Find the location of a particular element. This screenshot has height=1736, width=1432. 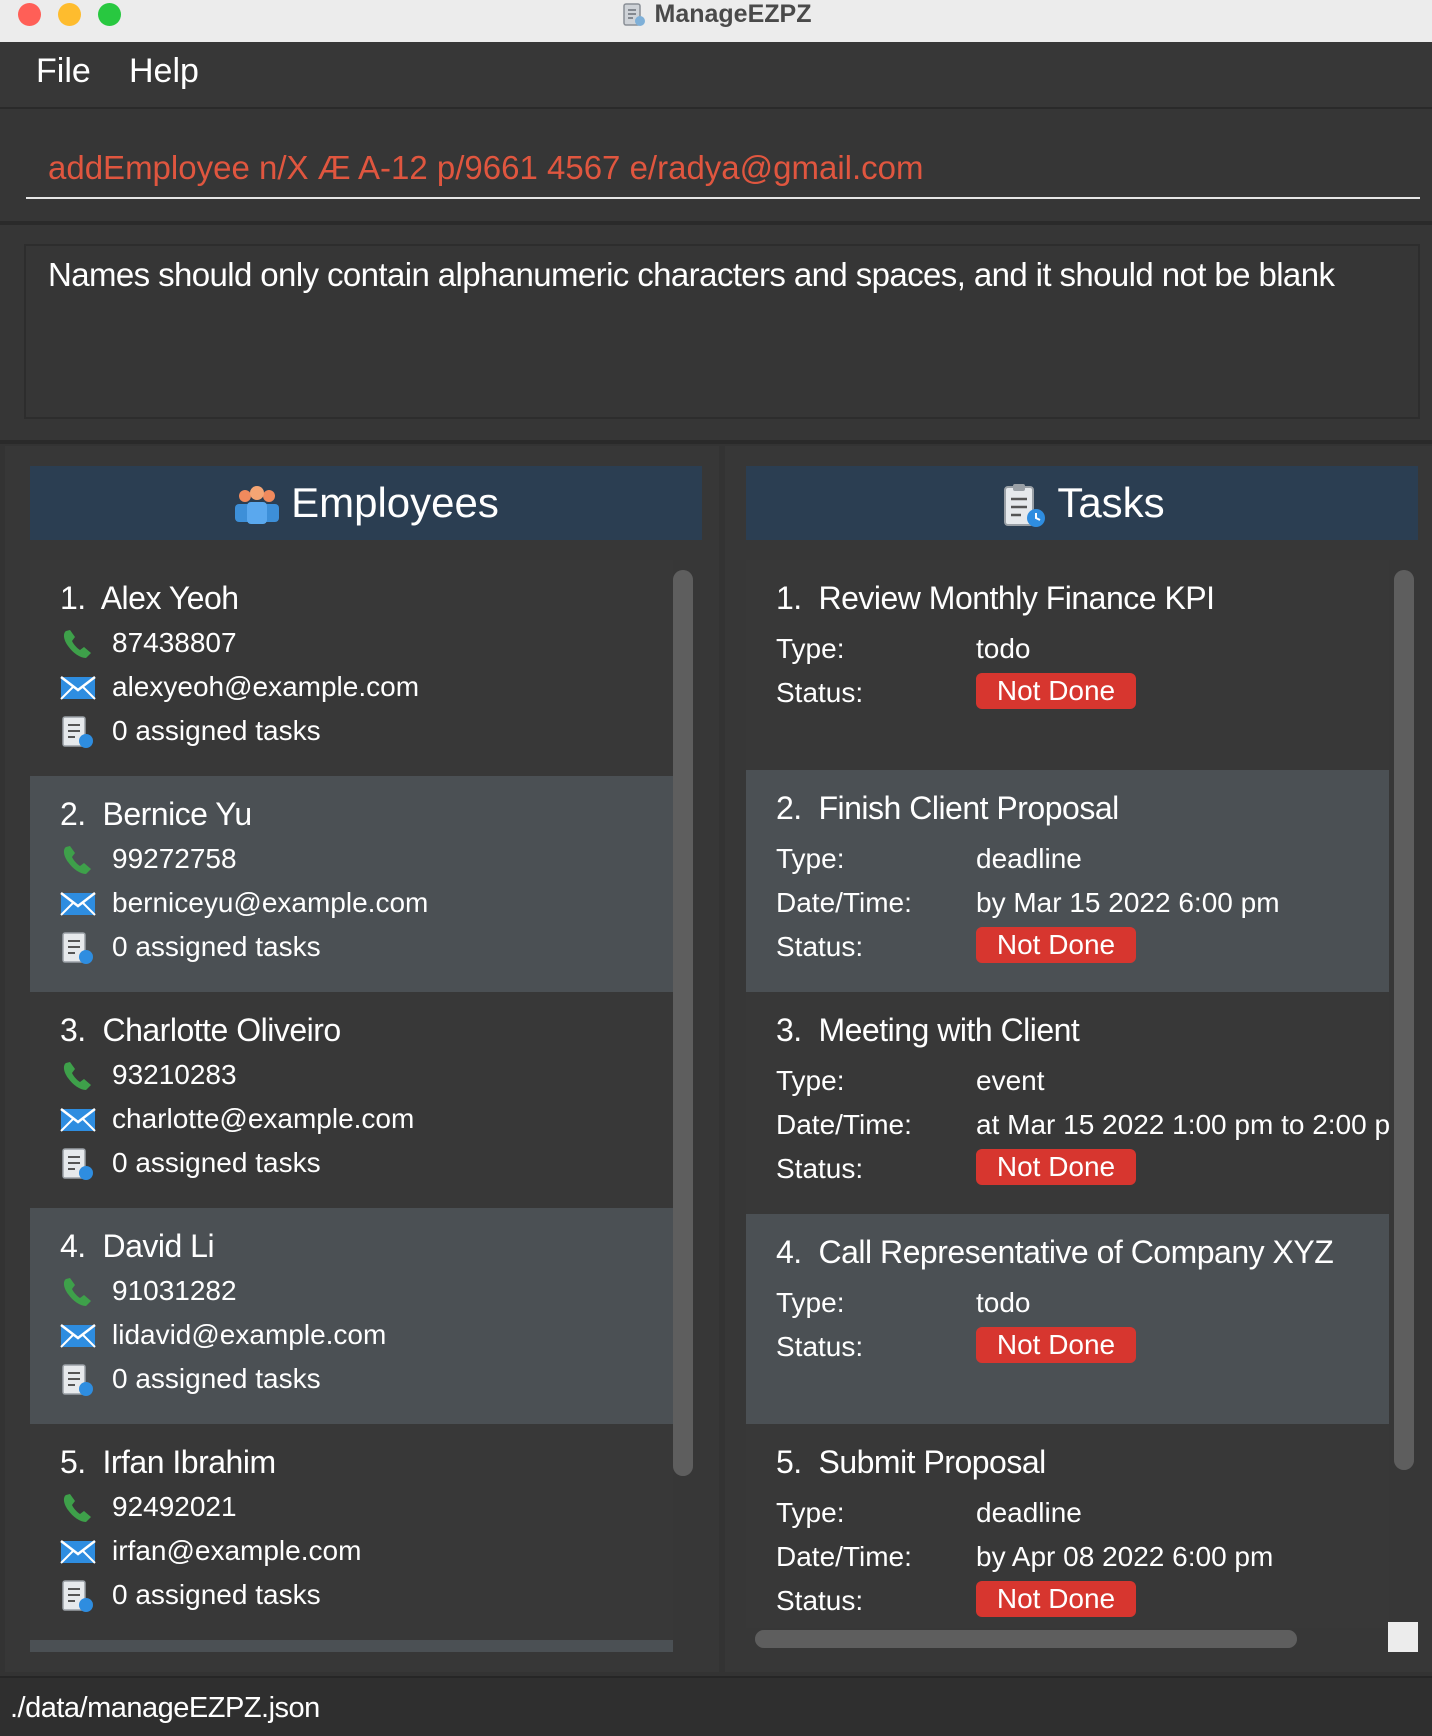

employees-header: Employees is located at coordinates (366, 503).